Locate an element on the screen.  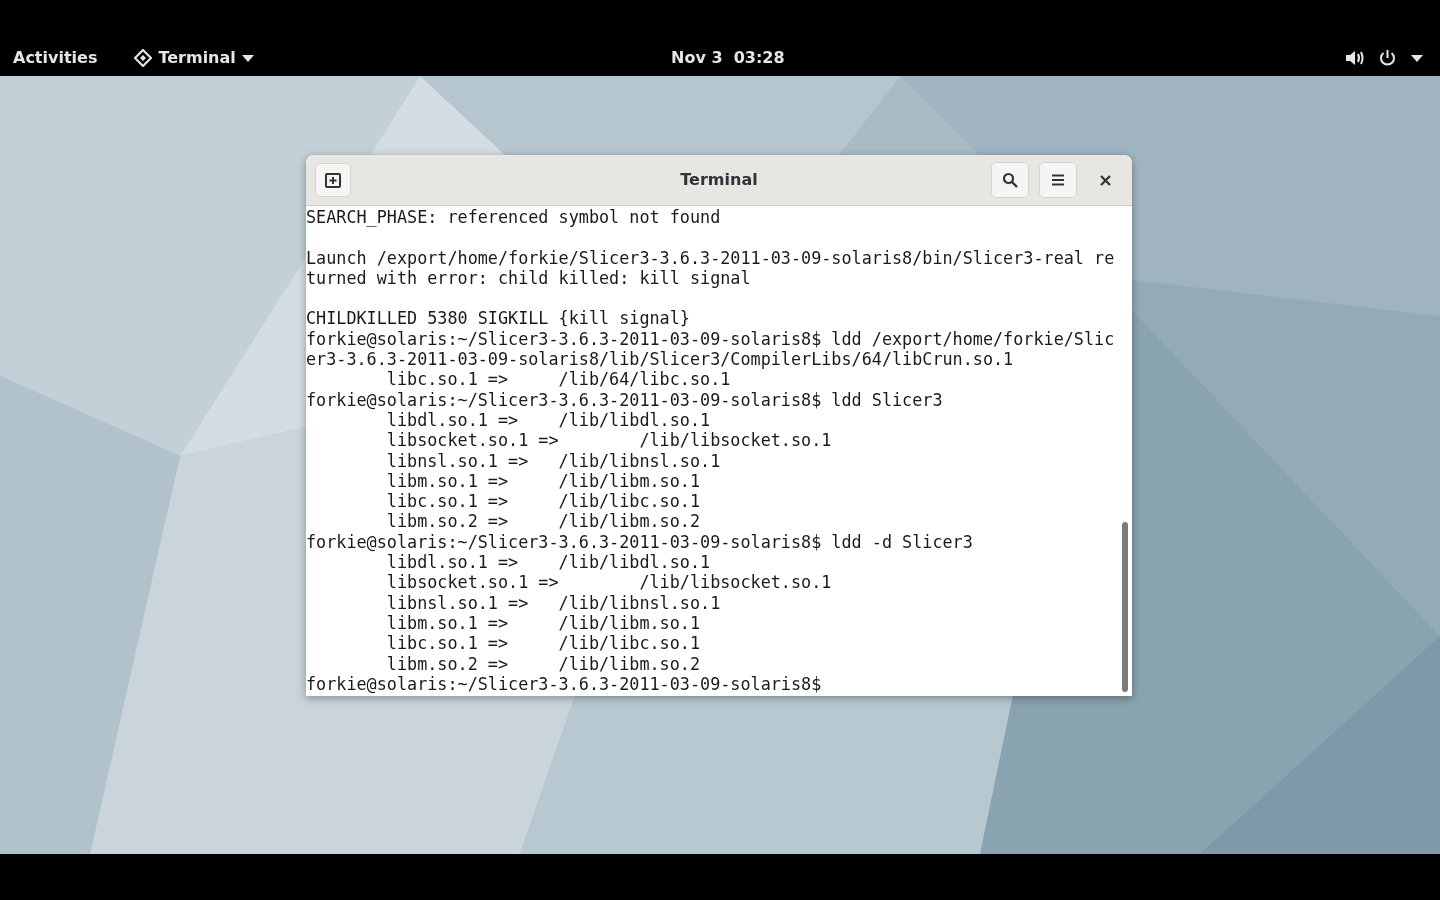
new-tab-icon is located at coordinates (333, 180).